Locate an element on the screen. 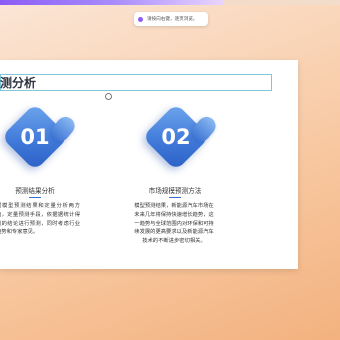  card-heading: 预测结果分析 is located at coordinates (35, 191).